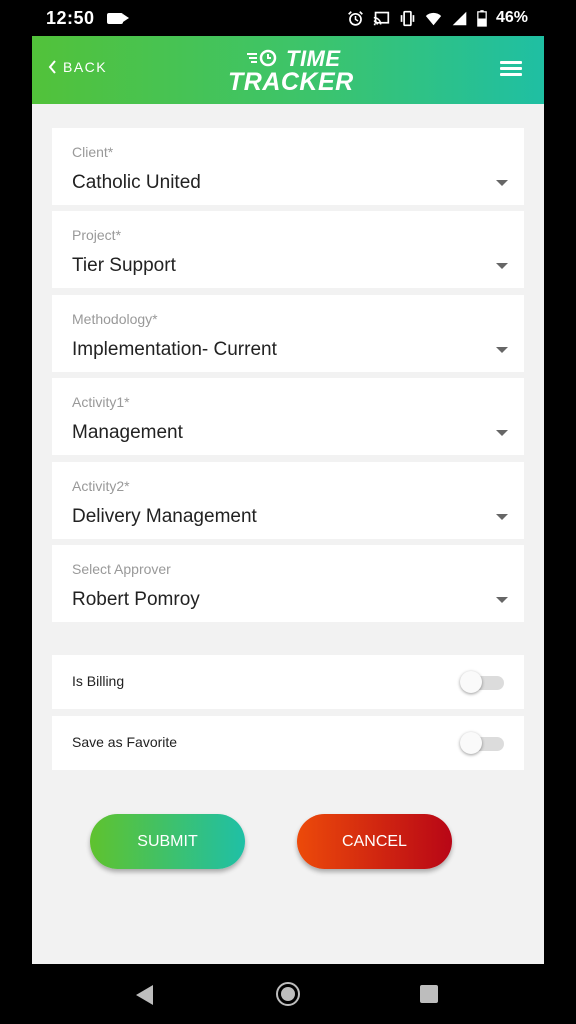 This screenshot has width=576, height=1024. Describe the element at coordinates (288, 743) in the screenshot. I see `save-favorite-row: Save as Favorite` at that location.